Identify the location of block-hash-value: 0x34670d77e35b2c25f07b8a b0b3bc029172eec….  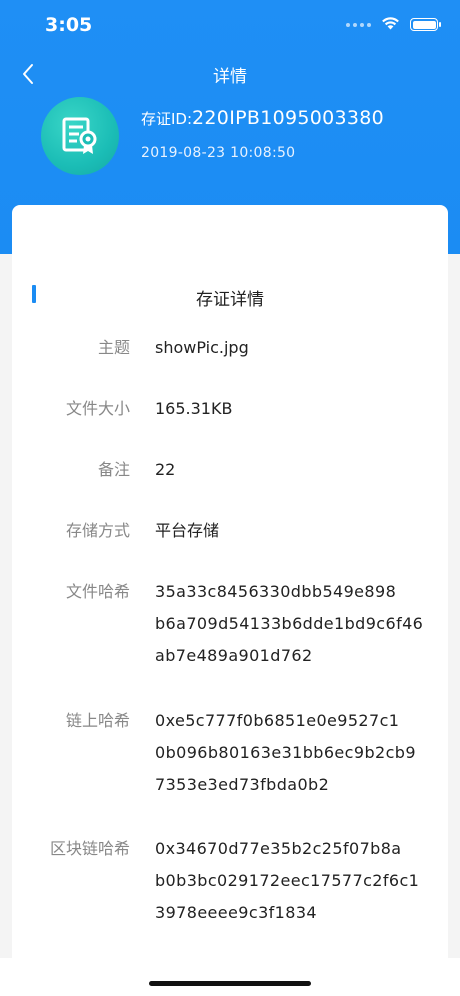
(290, 881).